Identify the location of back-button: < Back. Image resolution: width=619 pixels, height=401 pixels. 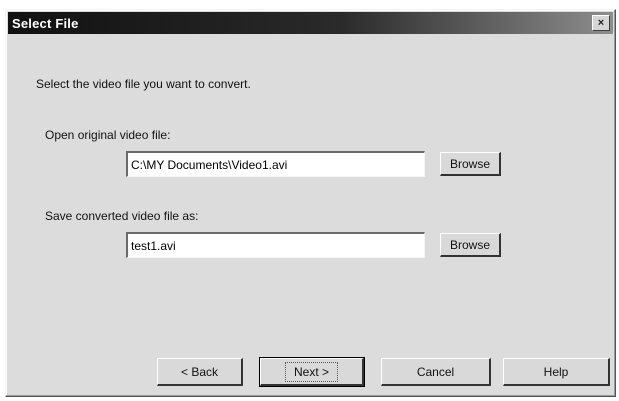
(200, 372).